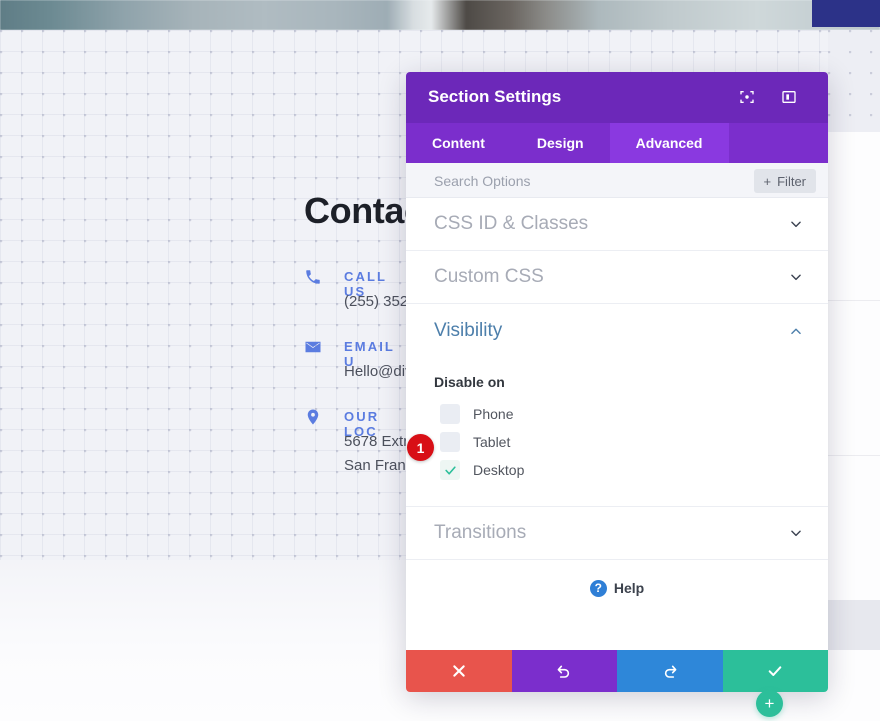 This screenshot has height=721, width=880. Describe the element at coordinates (767, 181) in the screenshot. I see `plus-icon: +` at that location.